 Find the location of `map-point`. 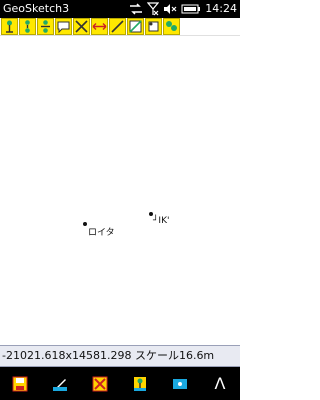

map-point is located at coordinates (85, 224).